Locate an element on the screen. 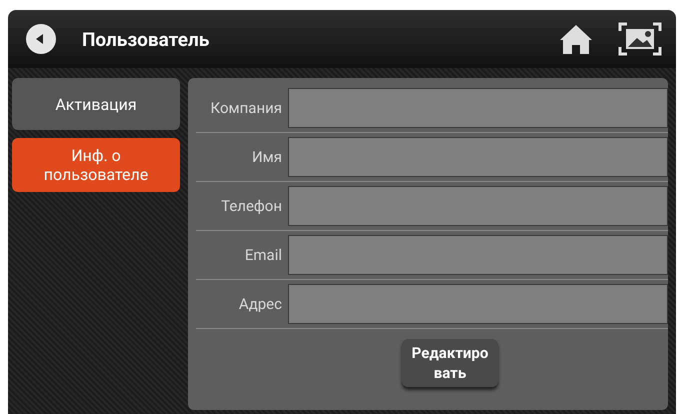  sidebar-tab: Активация is located at coordinates (96, 104).